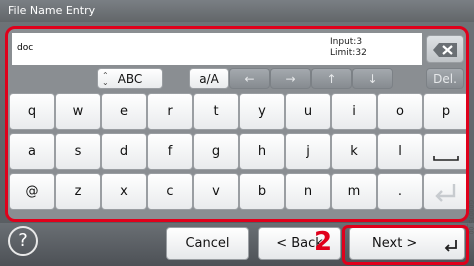 The width and height of the screenshot is (474, 266). I want to click on key: u, so click(308, 111).